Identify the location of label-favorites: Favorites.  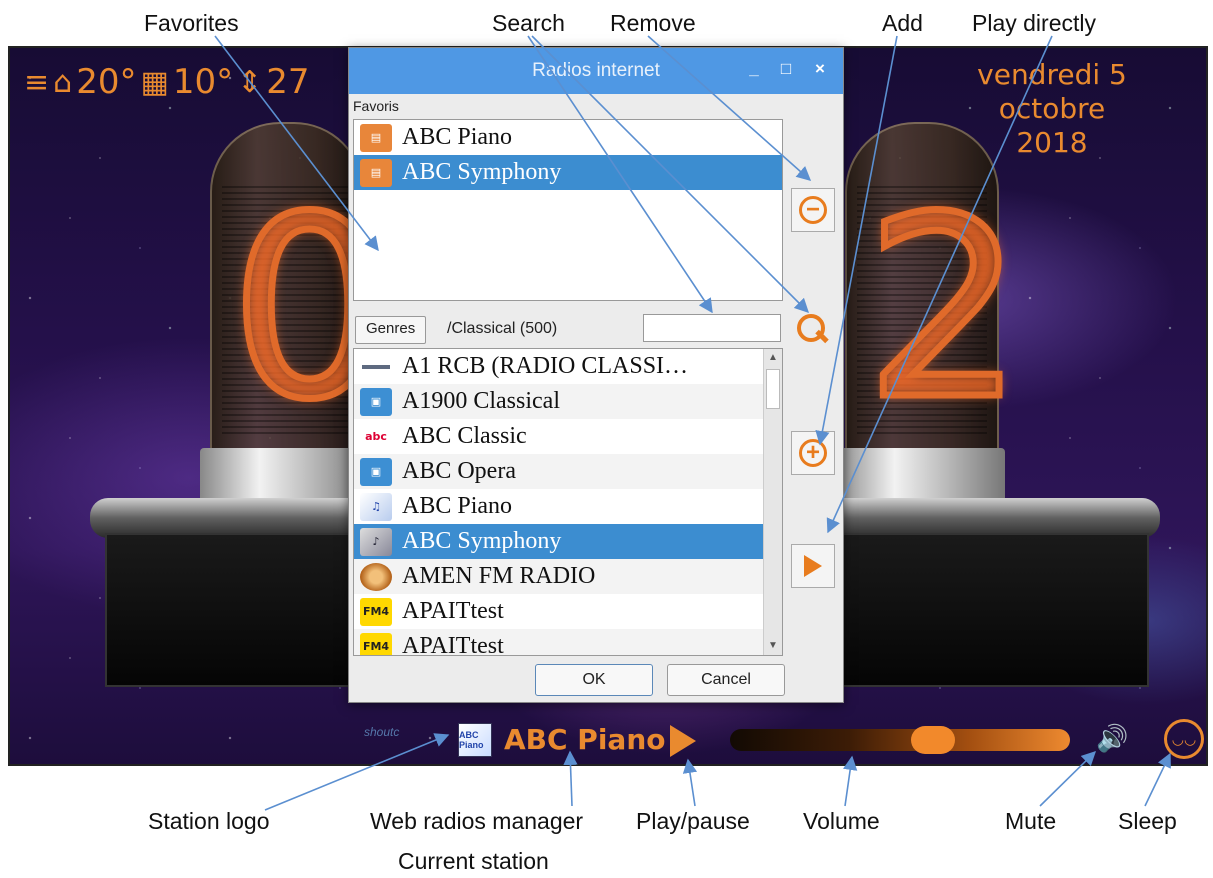
(191, 23).